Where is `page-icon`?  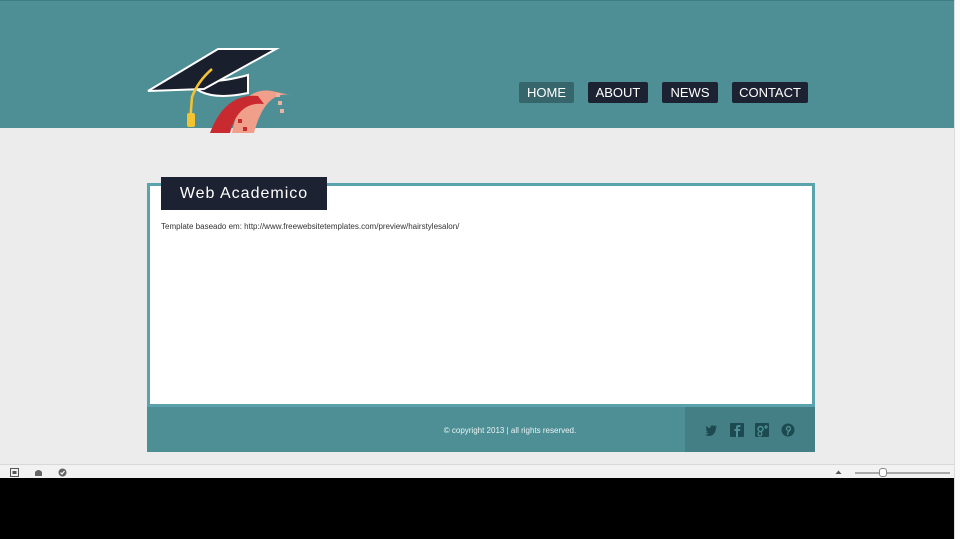 page-icon is located at coordinates (14, 472).